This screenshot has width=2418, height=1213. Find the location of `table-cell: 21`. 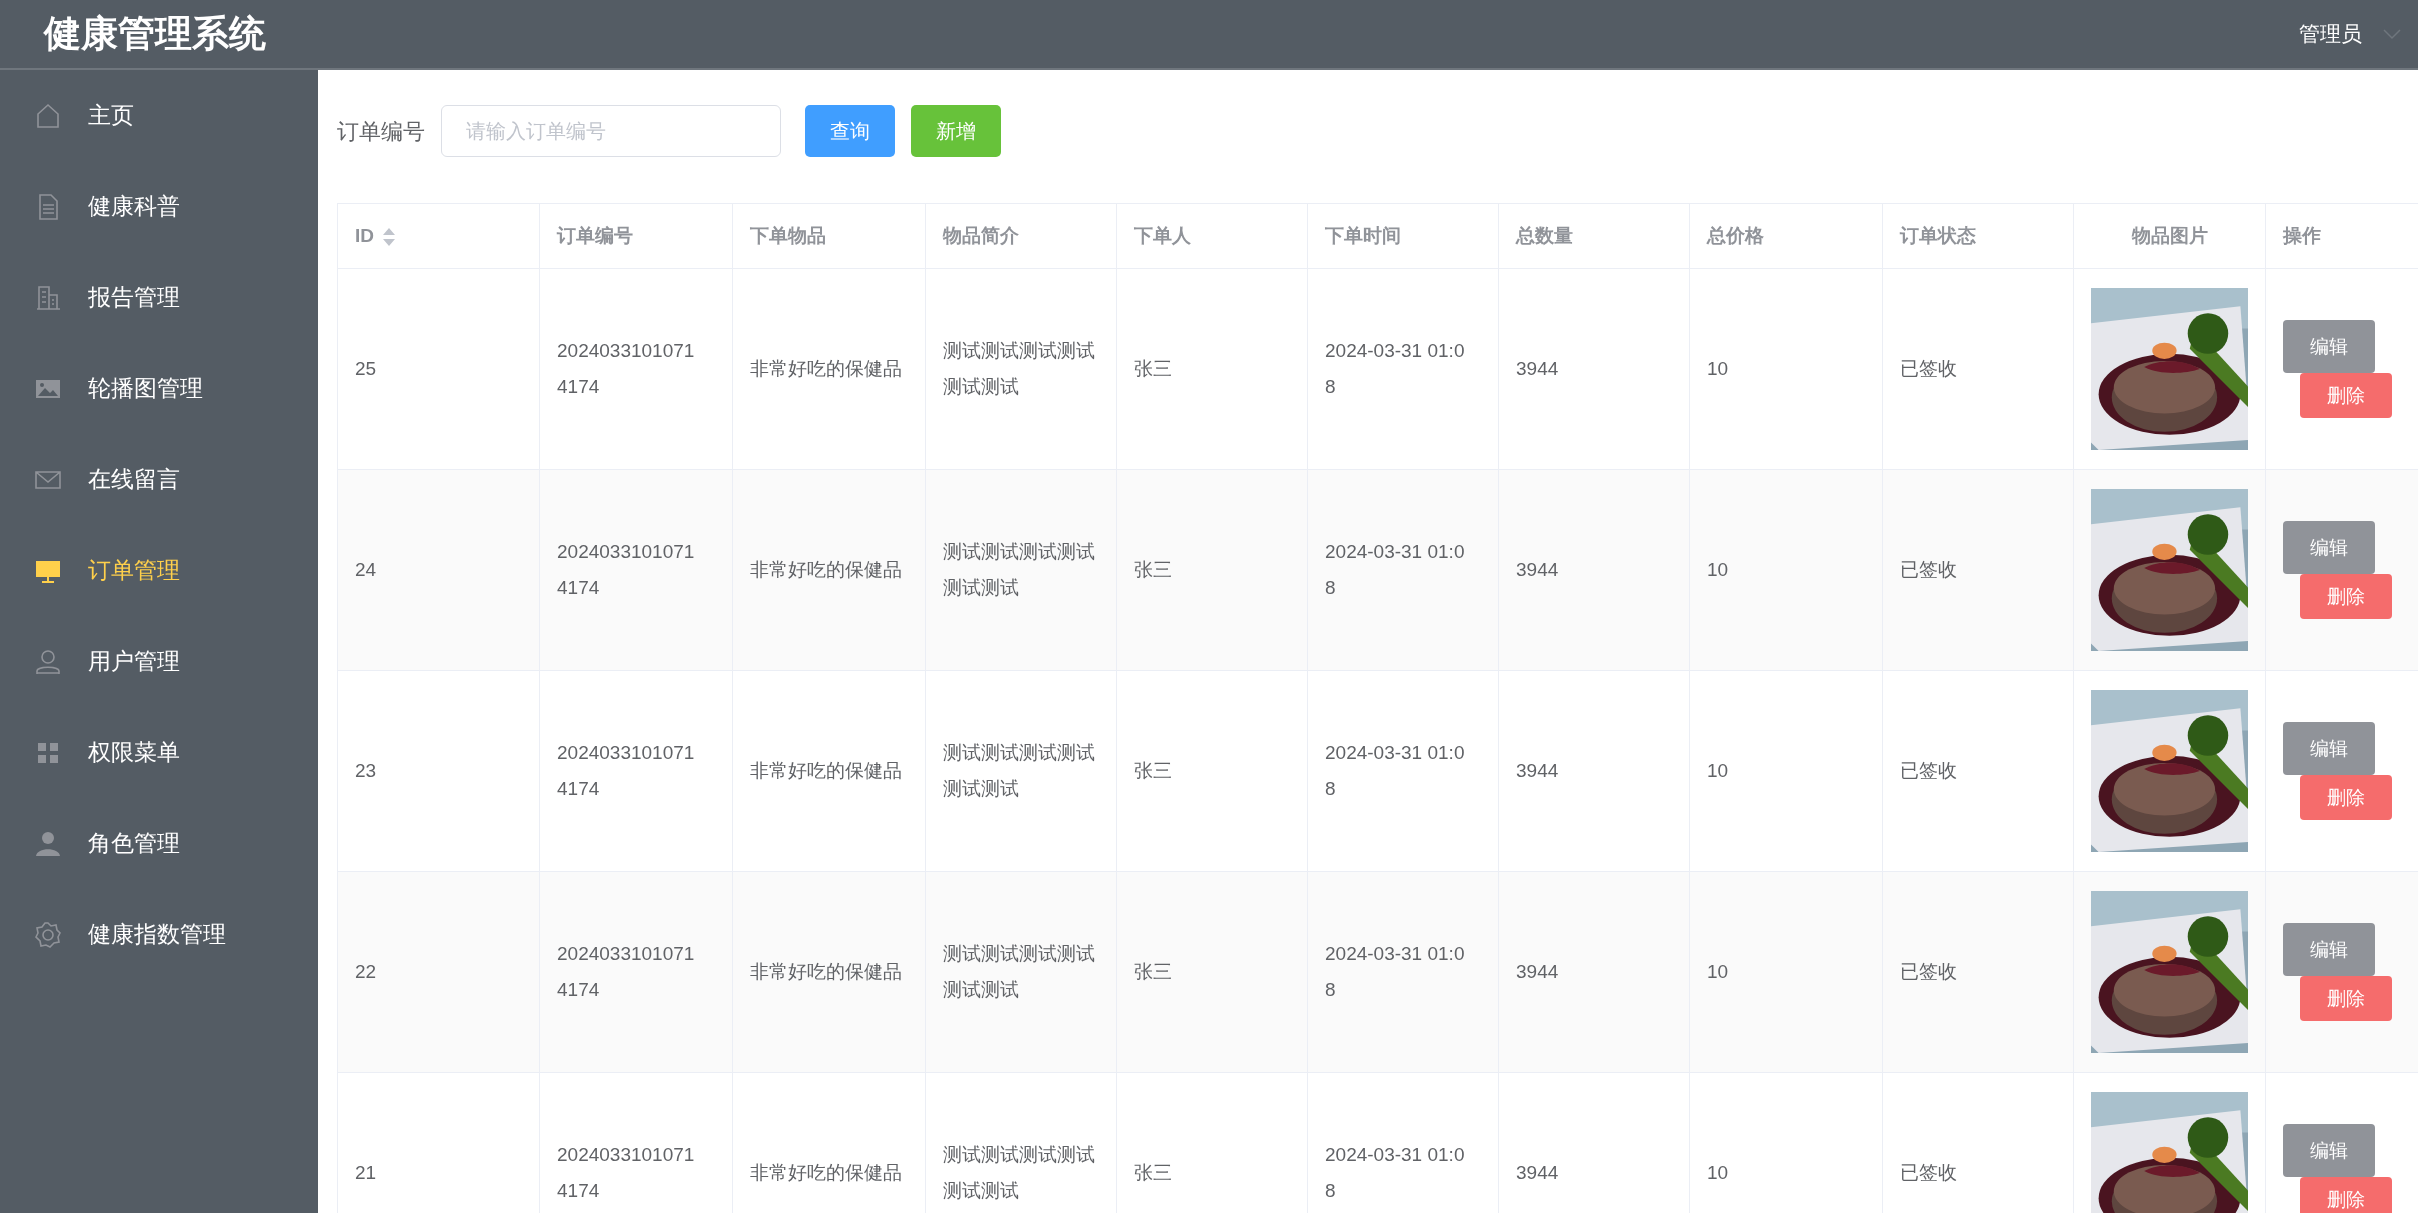

table-cell: 21 is located at coordinates (366, 1172).